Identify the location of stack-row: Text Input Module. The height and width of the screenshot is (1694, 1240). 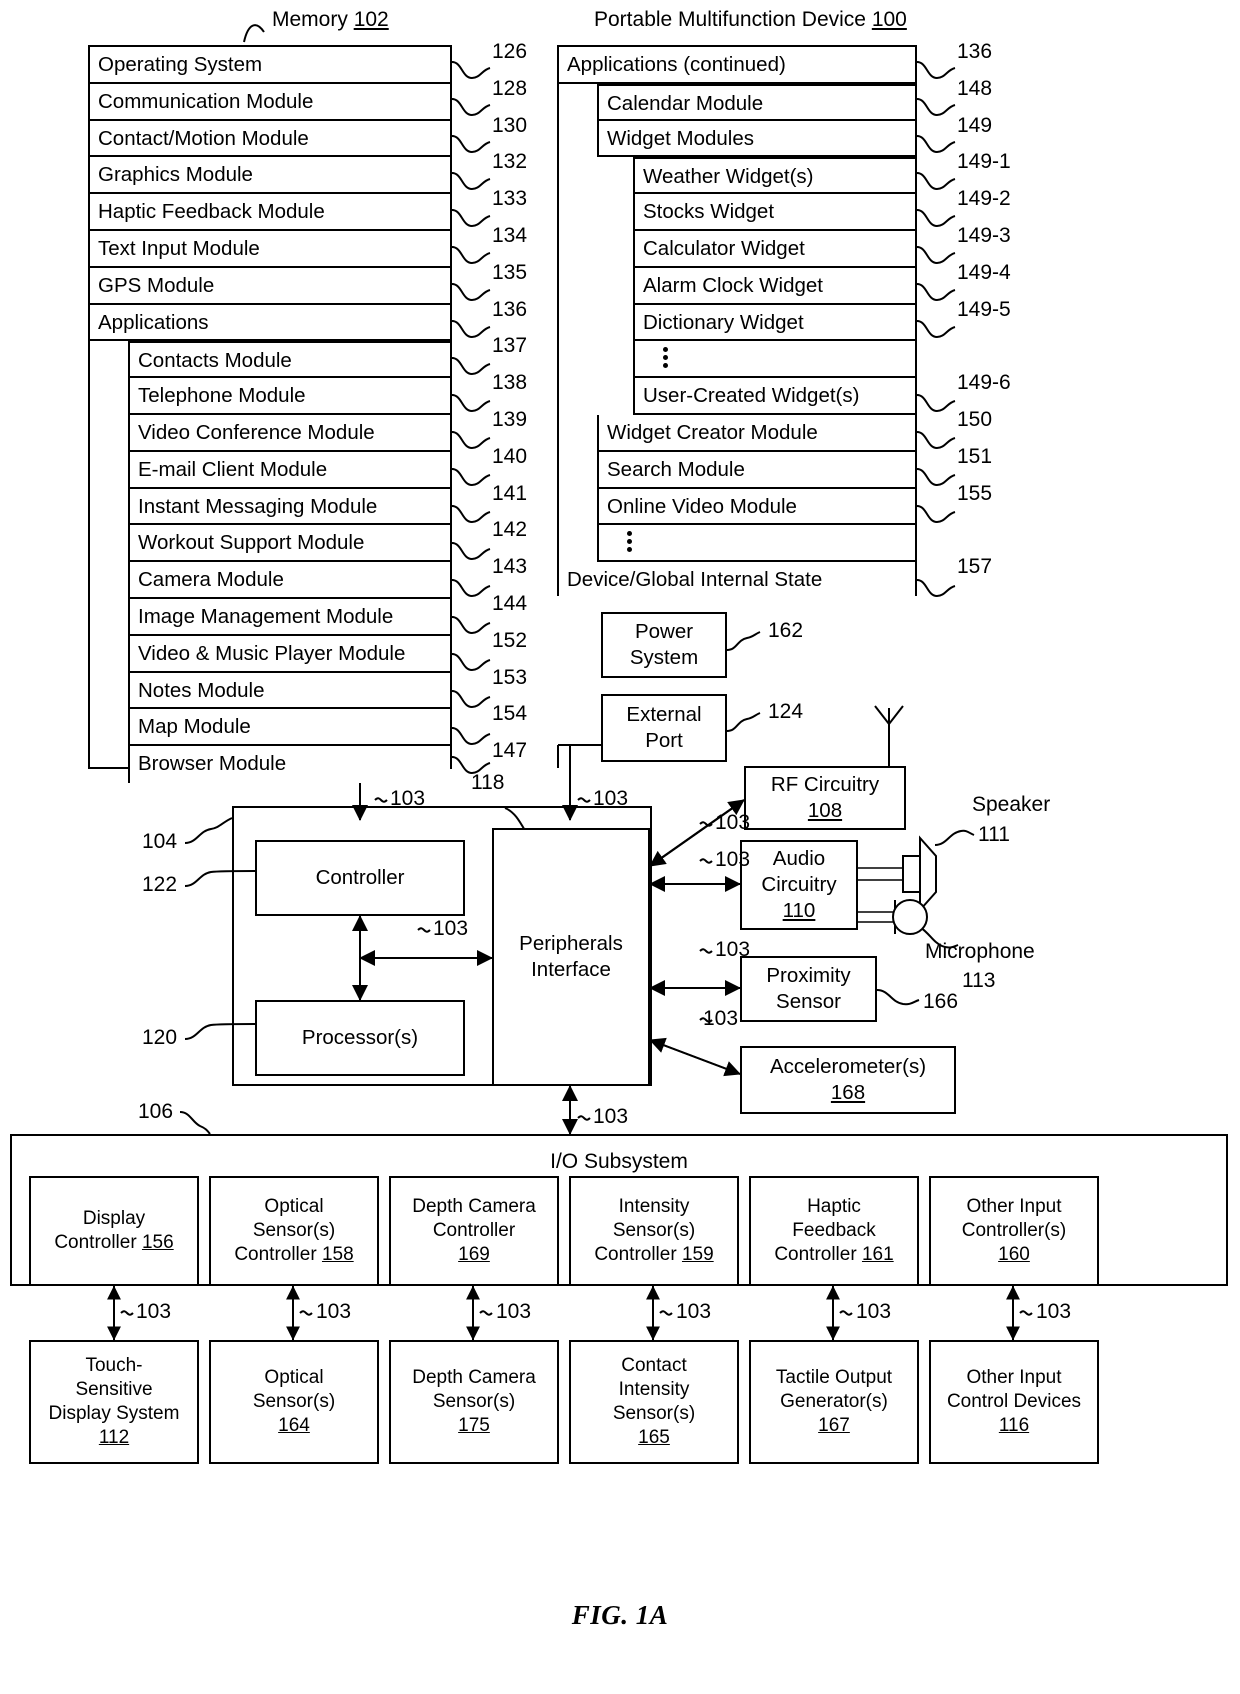
(270, 249).